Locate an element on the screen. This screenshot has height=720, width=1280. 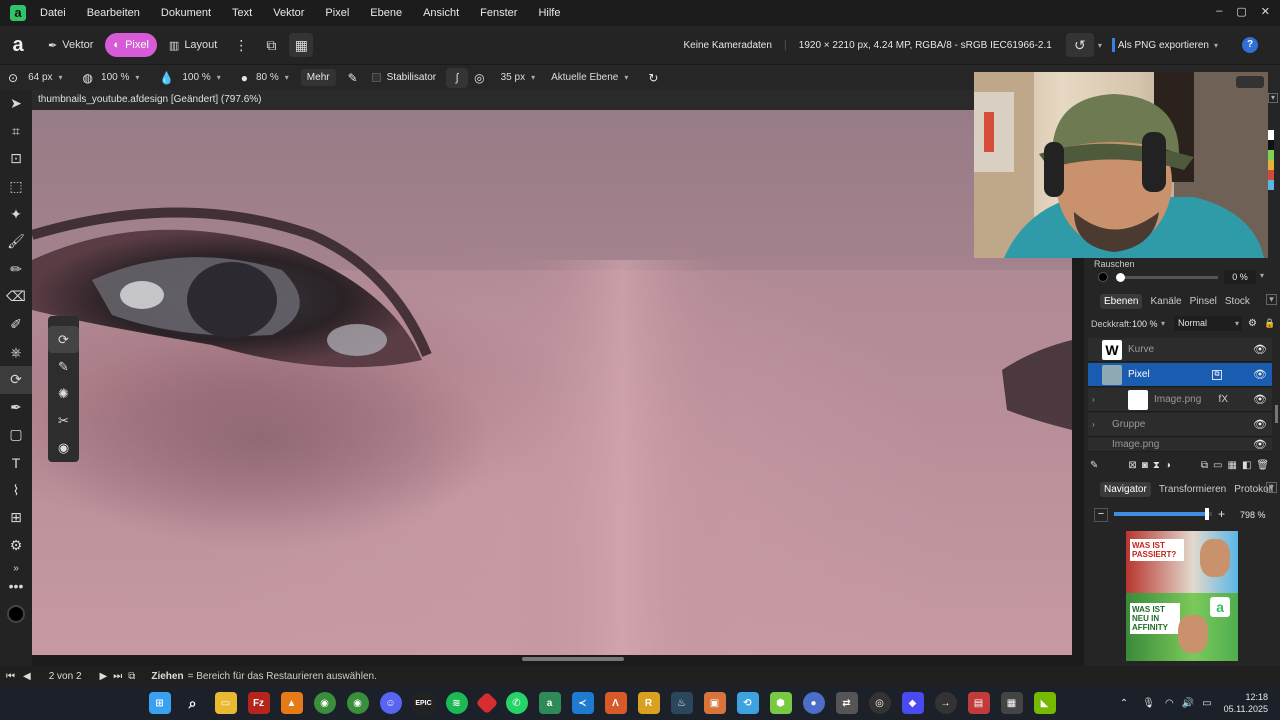
patch-tool-icon: ✎ is located at coordinates (63, 366).